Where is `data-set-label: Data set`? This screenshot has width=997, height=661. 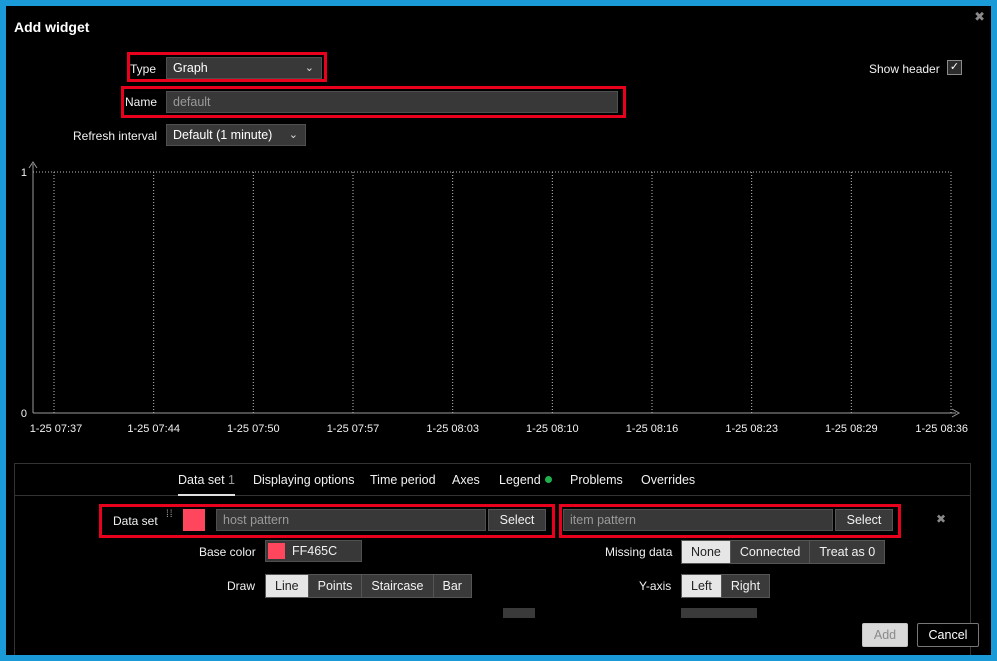
data-set-label: Data set is located at coordinates (135, 521).